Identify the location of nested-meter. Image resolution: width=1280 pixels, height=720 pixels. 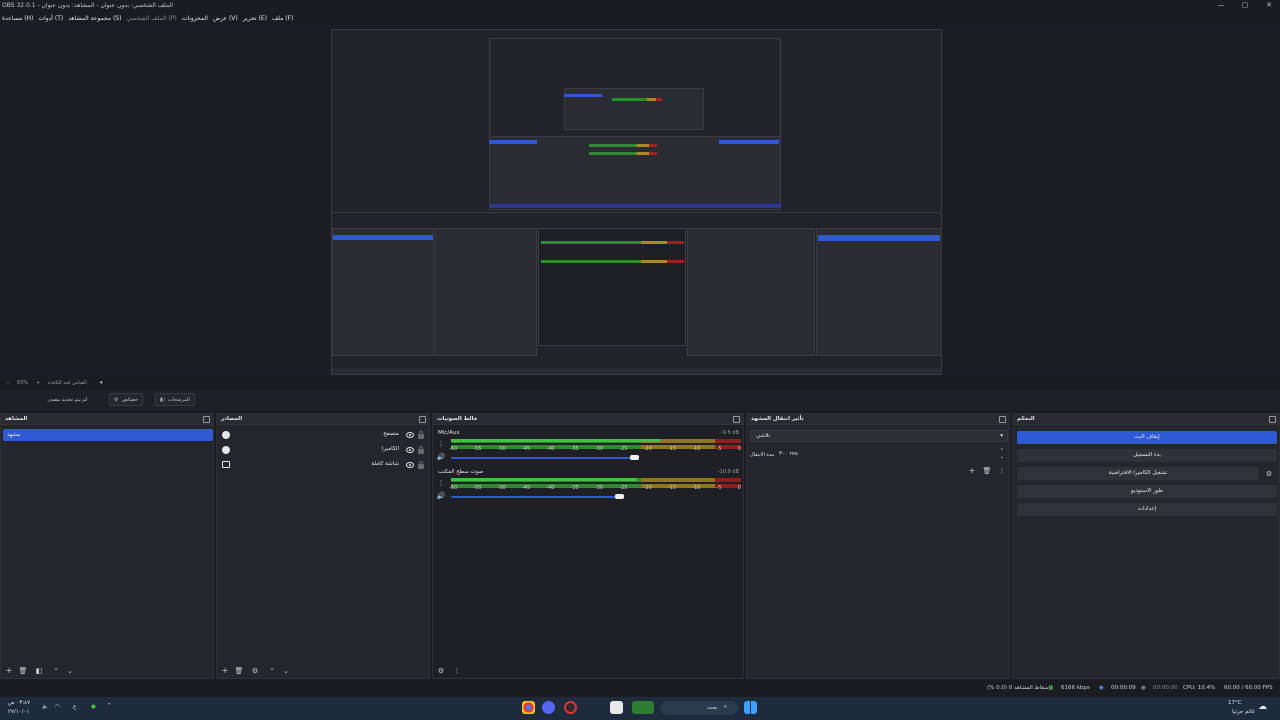
(637, 99).